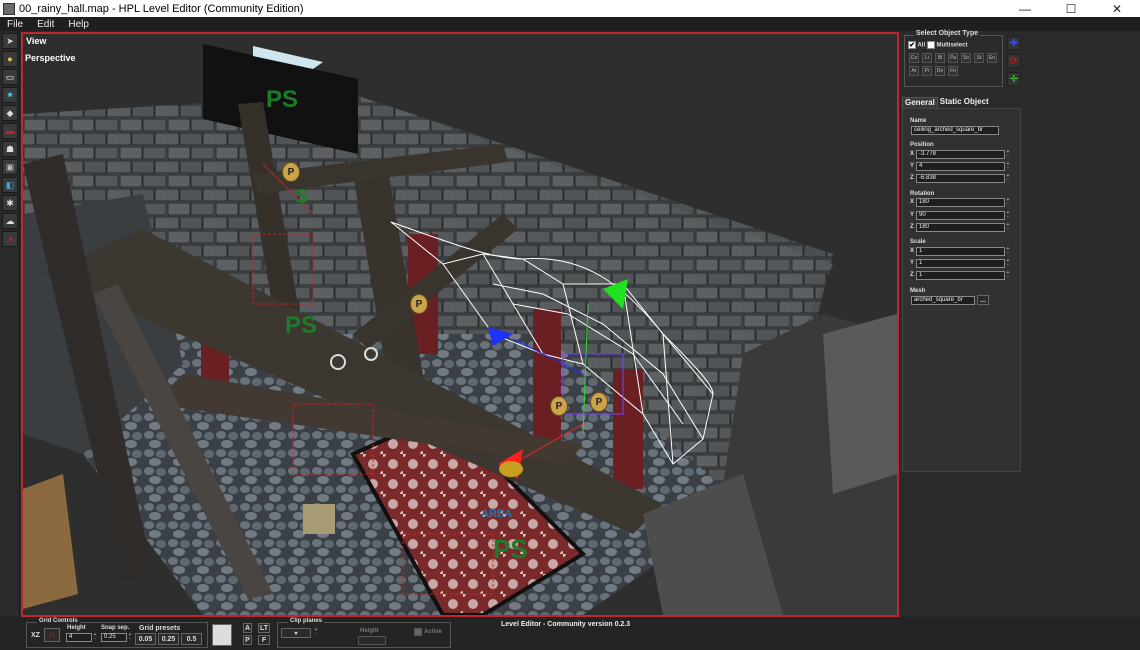 The image size is (1140, 650). Describe the element at coordinates (191, 639) in the screenshot. I see `grid-preset-button: 0.5` at that location.